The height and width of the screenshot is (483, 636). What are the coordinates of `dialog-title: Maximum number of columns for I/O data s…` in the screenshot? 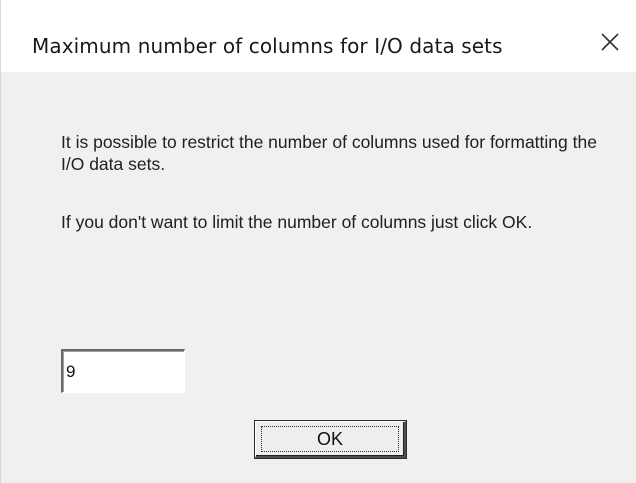 It's located at (267, 46).